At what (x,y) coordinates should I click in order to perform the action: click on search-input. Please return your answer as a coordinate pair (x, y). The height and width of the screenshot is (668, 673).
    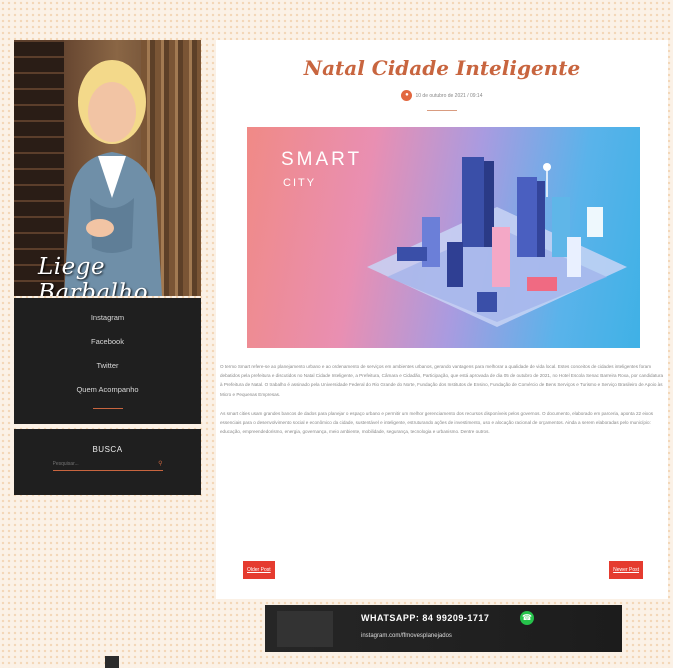
    Looking at the image, I should click on (102, 464).